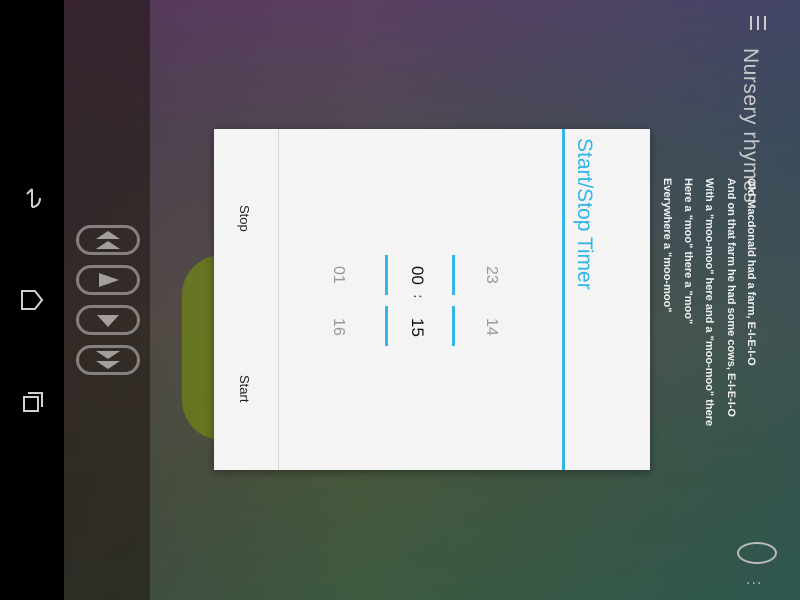 The width and height of the screenshot is (800, 600). I want to click on skip-previous-icon, so click(108, 240).